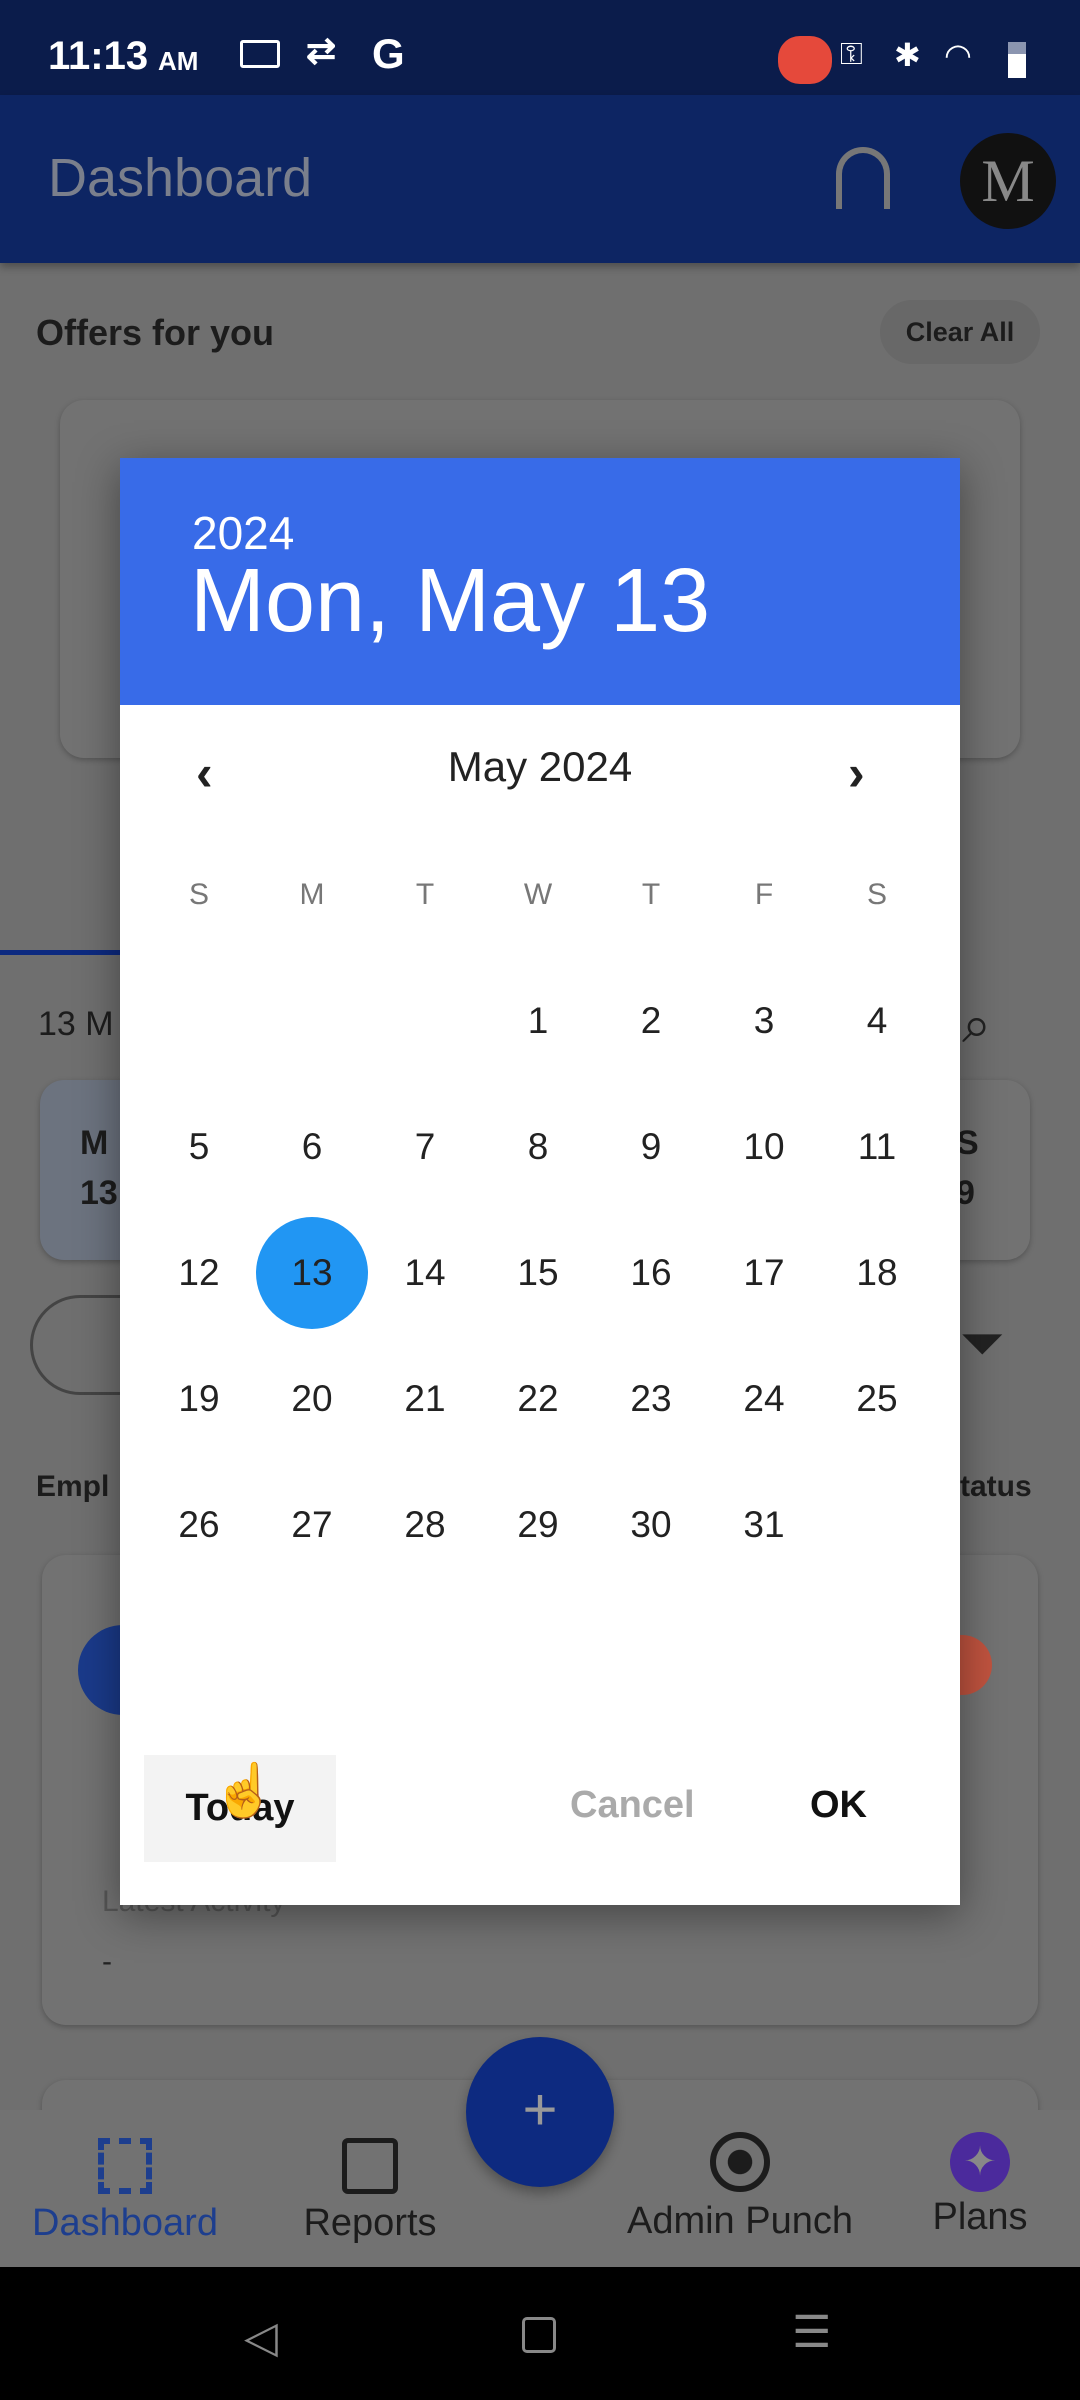 The width and height of the screenshot is (1080, 2400). I want to click on home-icon, so click(539, 2335).